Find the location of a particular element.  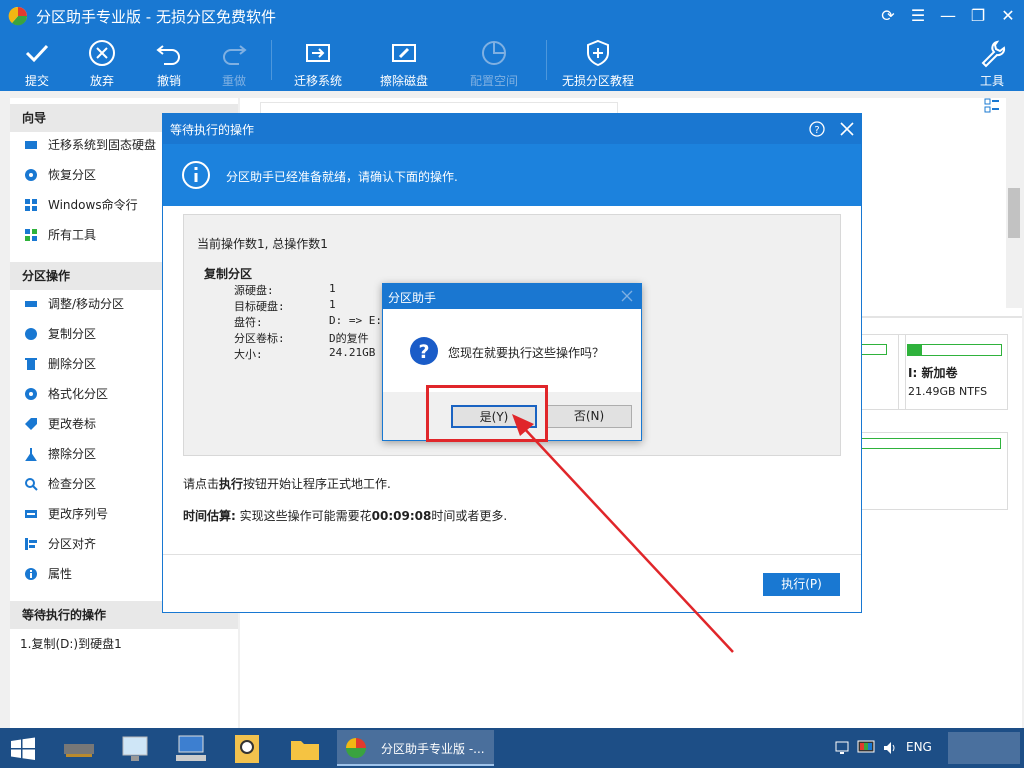

scrollbar is located at coordinates (1014, 203).